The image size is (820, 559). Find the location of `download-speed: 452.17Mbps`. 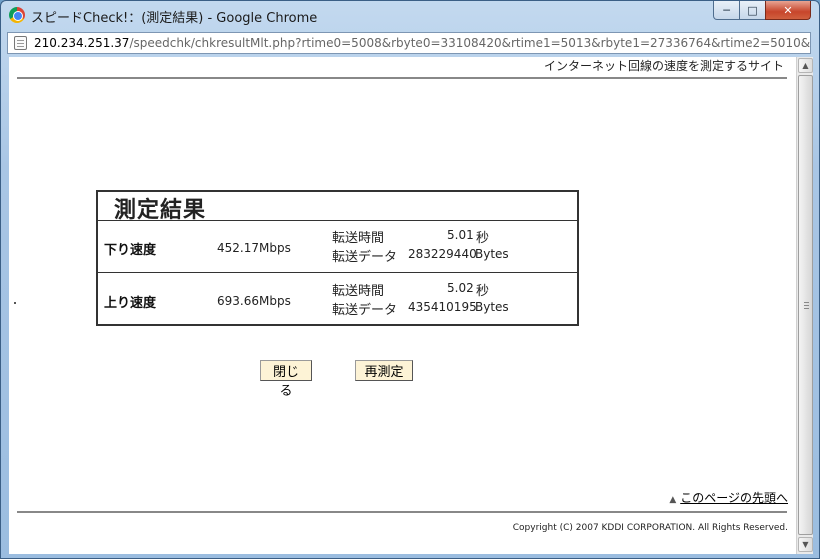

download-speed: 452.17Mbps is located at coordinates (254, 248).